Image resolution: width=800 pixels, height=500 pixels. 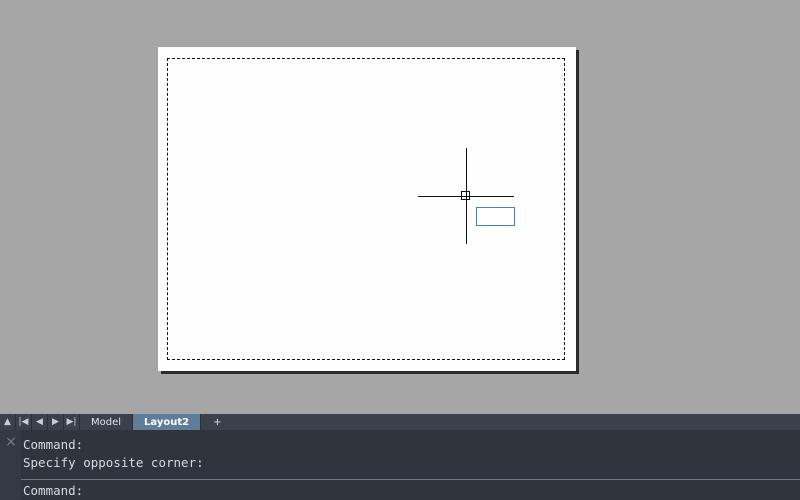 What do you see at coordinates (113, 454) in the screenshot?
I see `command-history: Command: Specify opposite corner:` at bounding box center [113, 454].